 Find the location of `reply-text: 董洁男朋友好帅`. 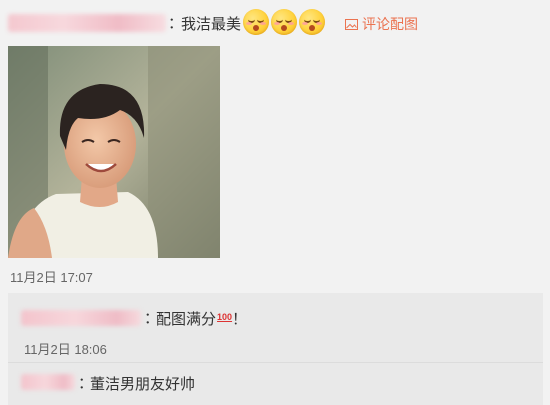

reply-text: 董洁男朋友好帅 is located at coordinates (143, 384).